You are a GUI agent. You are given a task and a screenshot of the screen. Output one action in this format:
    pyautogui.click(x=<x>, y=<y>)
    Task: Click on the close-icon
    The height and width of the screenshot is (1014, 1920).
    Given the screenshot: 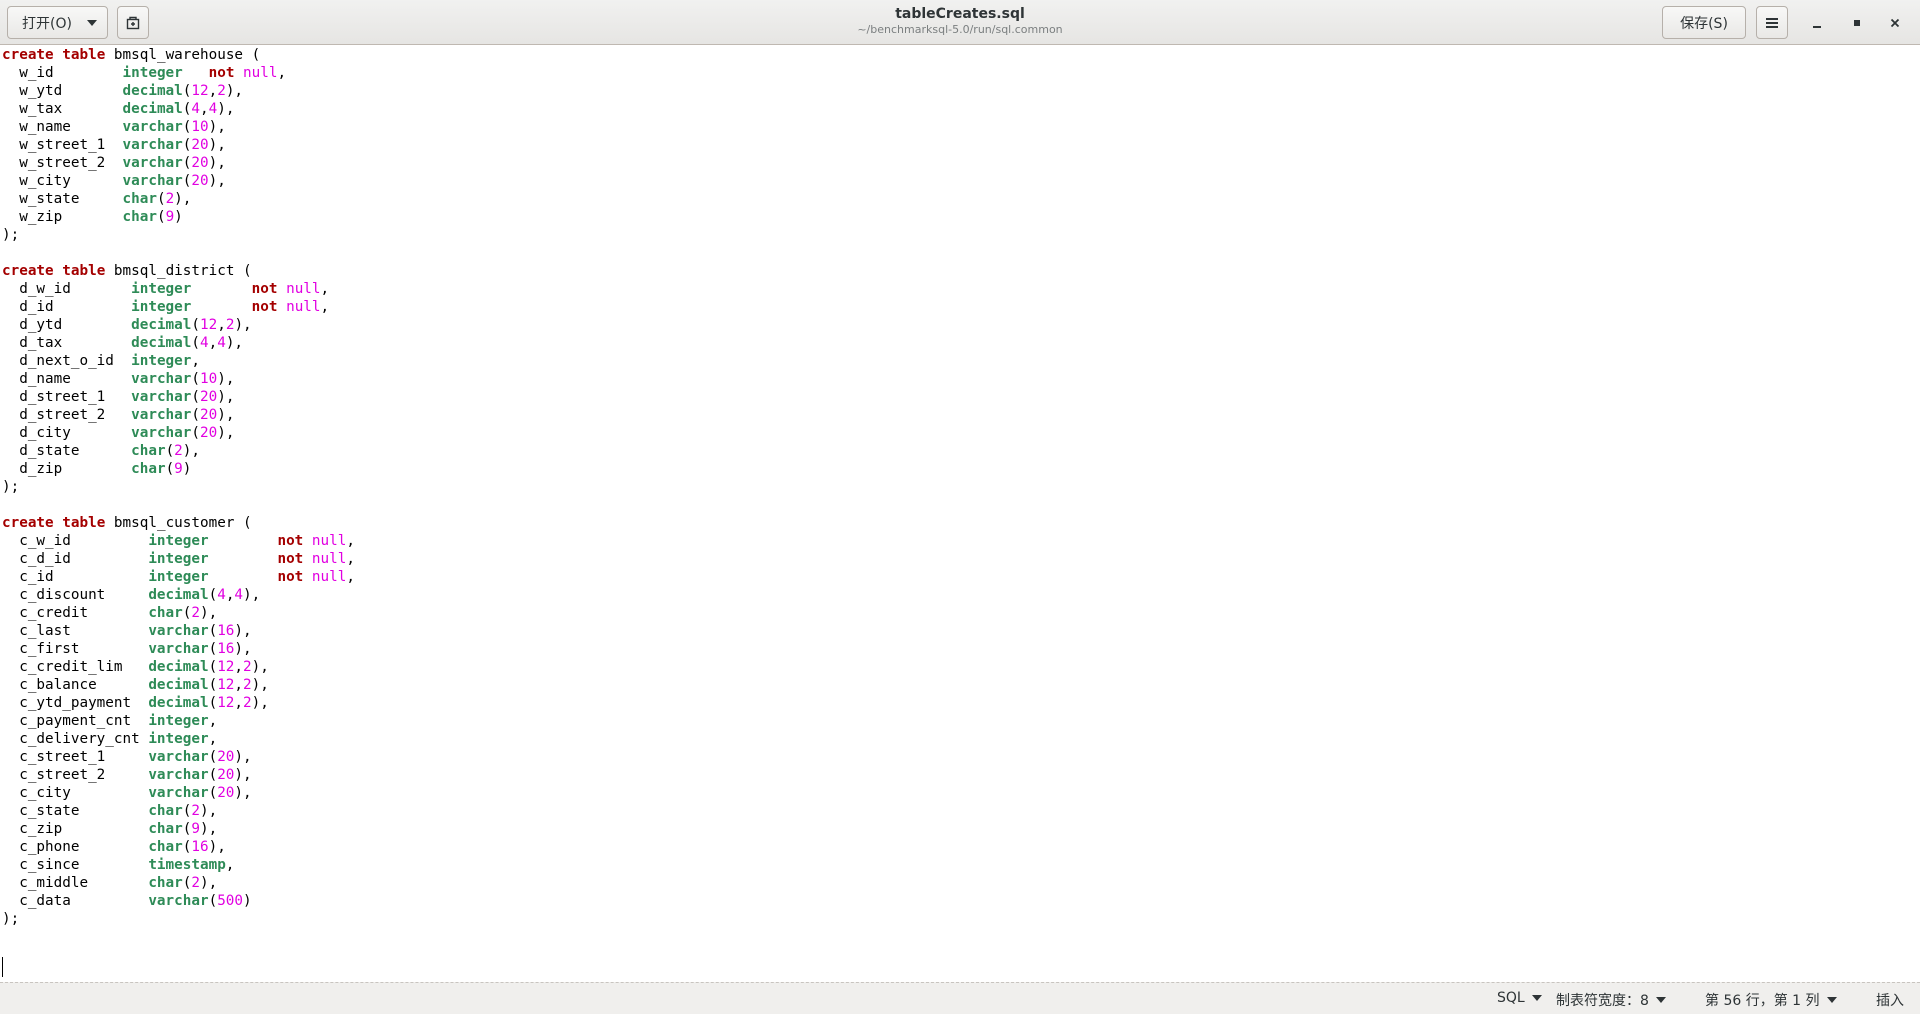 What is the action you would take?
    pyautogui.click(x=1895, y=23)
    